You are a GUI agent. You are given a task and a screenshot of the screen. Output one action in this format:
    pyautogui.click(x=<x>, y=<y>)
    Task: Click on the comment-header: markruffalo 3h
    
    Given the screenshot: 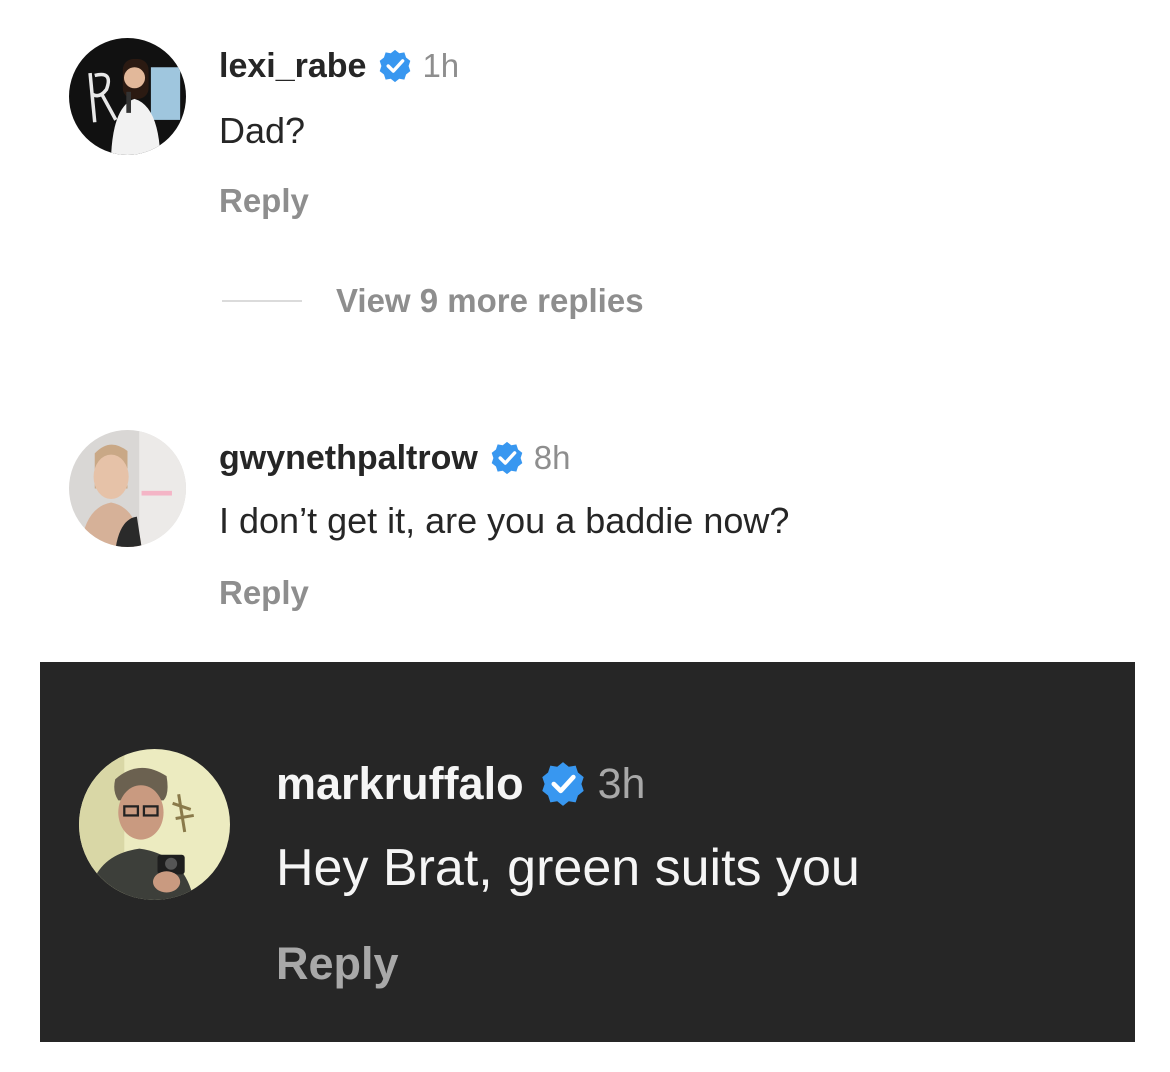 What is the action you would take?
    pyautogui.click(x=460, y=784)
    